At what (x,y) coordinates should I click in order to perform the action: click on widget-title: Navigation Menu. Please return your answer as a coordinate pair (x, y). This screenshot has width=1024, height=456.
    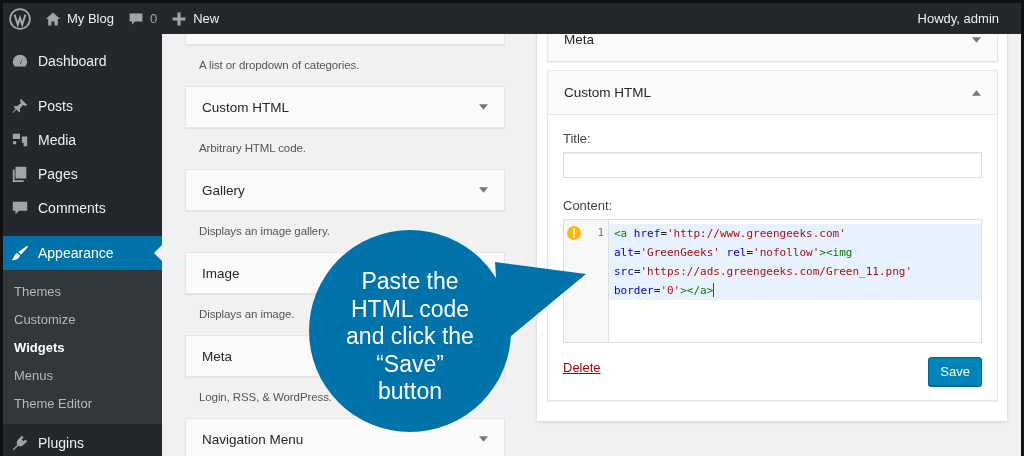
    Looking at the image, I should click on (253, 439).